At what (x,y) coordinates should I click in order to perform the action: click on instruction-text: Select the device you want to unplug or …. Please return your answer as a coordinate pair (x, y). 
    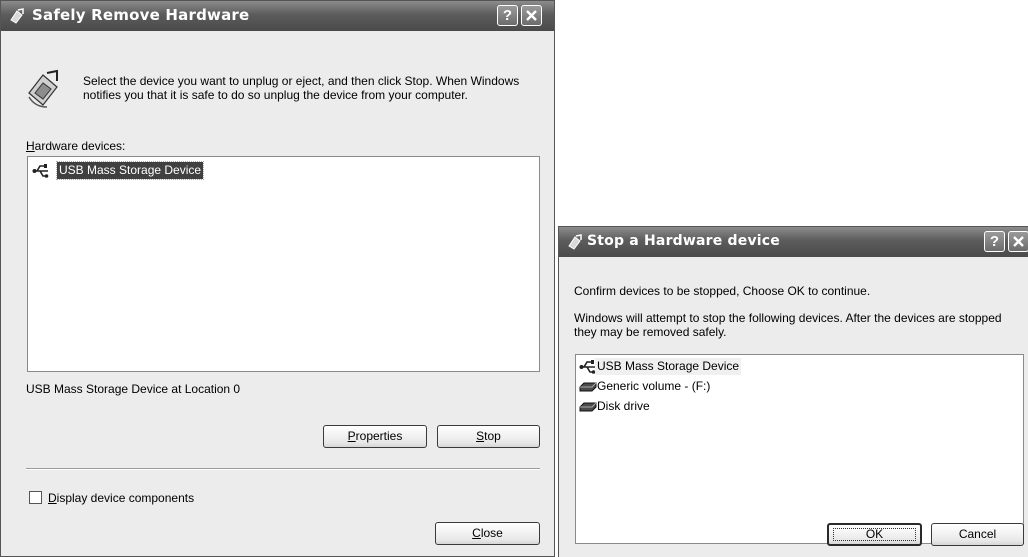
    Looking at the image, I should click on (301, 88).